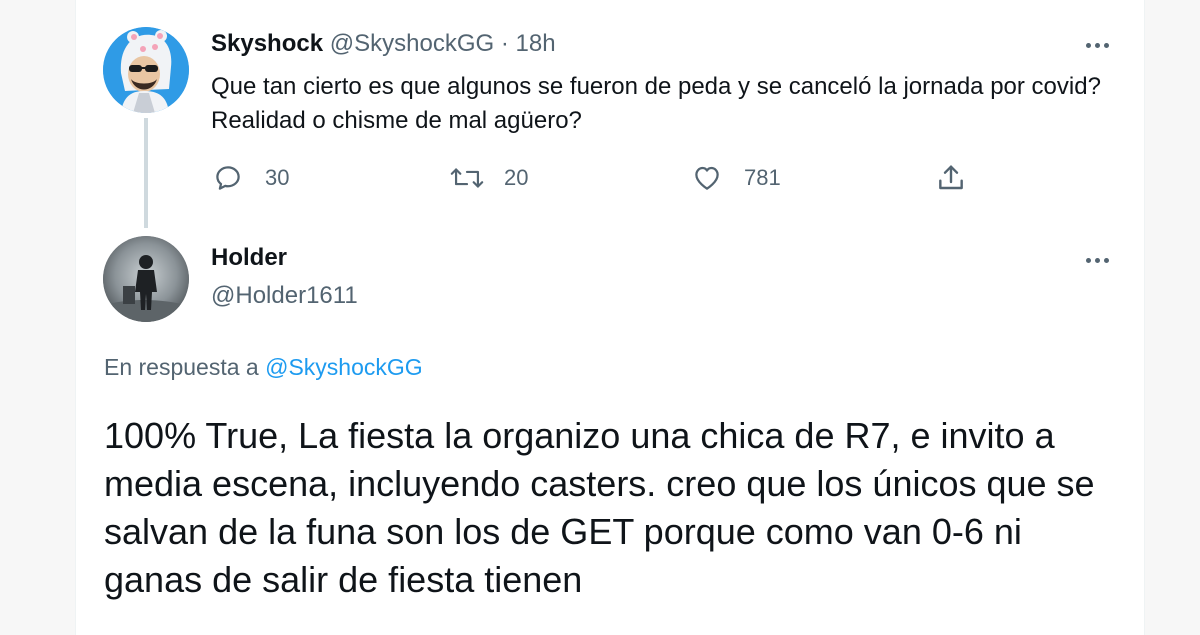 The image size is (1200, 635). Describe the element at coordinates (707, 178) in the screenshot. I see `like-icon` at that location.